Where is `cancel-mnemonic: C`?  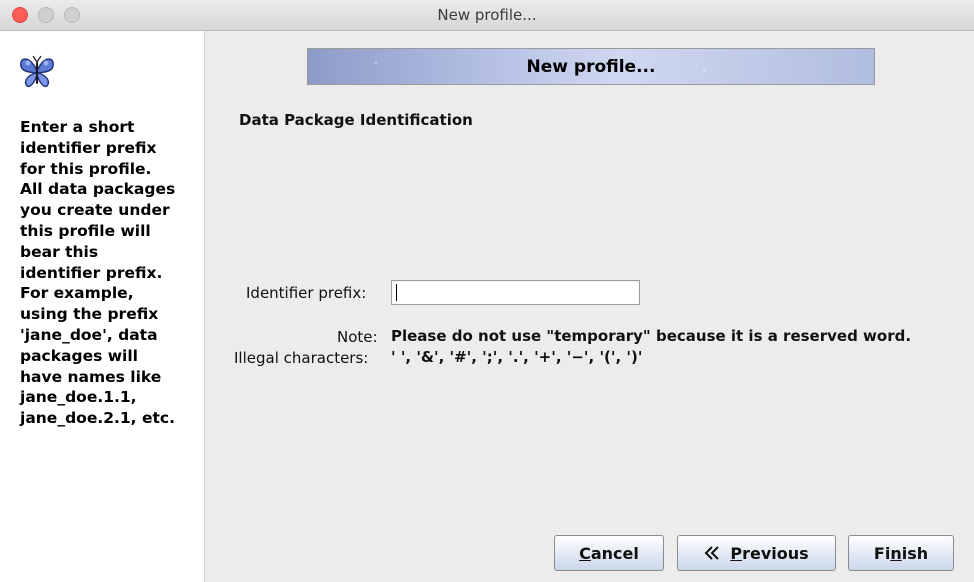 cancel-mnemonic: C is located at coordinates (585, 553).